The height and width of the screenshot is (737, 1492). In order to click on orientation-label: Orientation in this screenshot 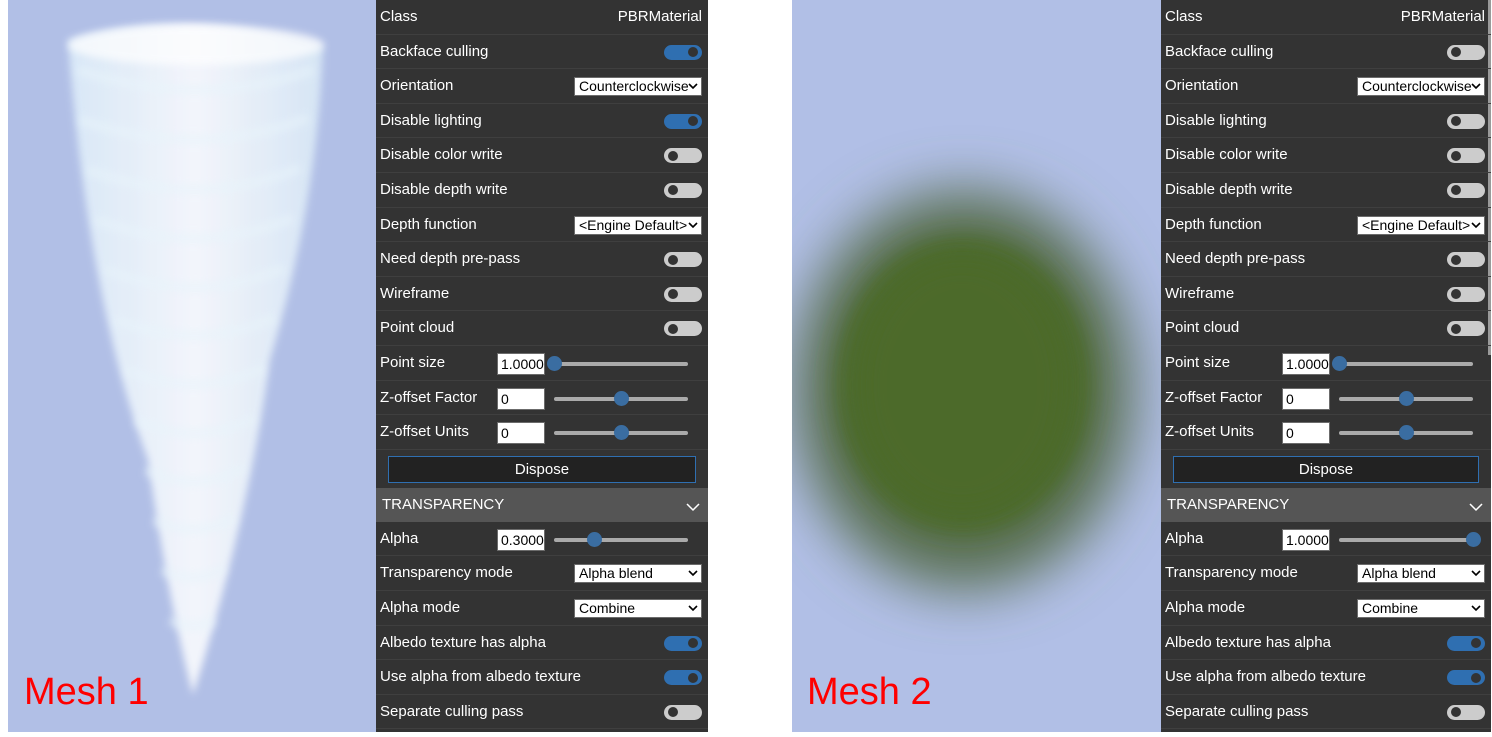, I will do `click(417, 86)`.